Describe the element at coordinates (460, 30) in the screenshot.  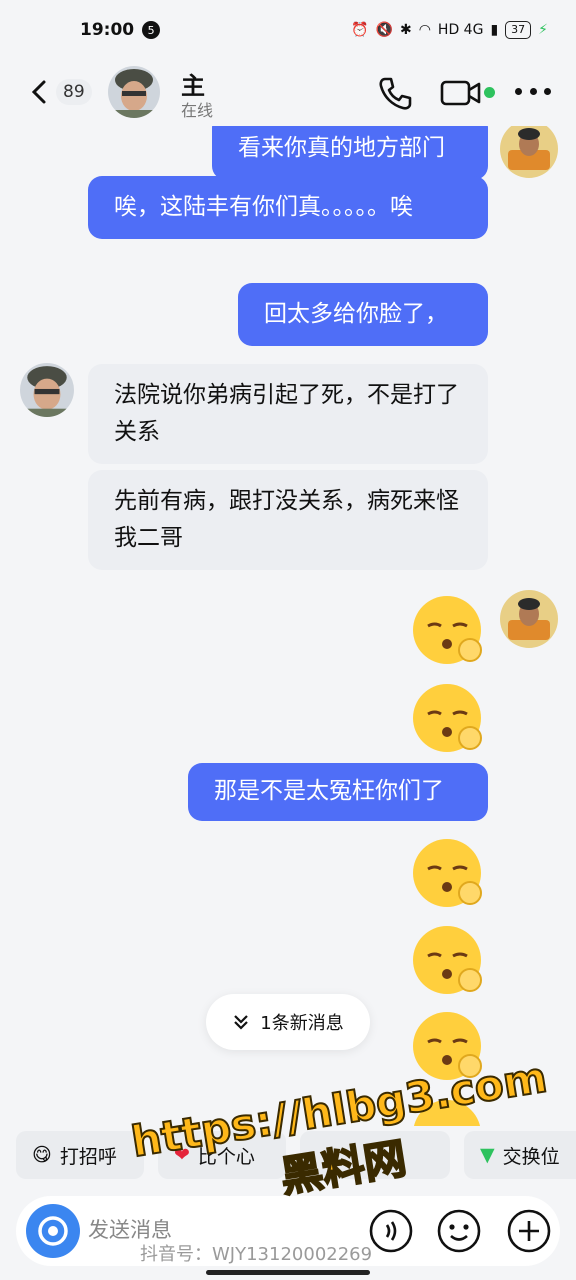
I see `network-label: HD 4G` at that location.